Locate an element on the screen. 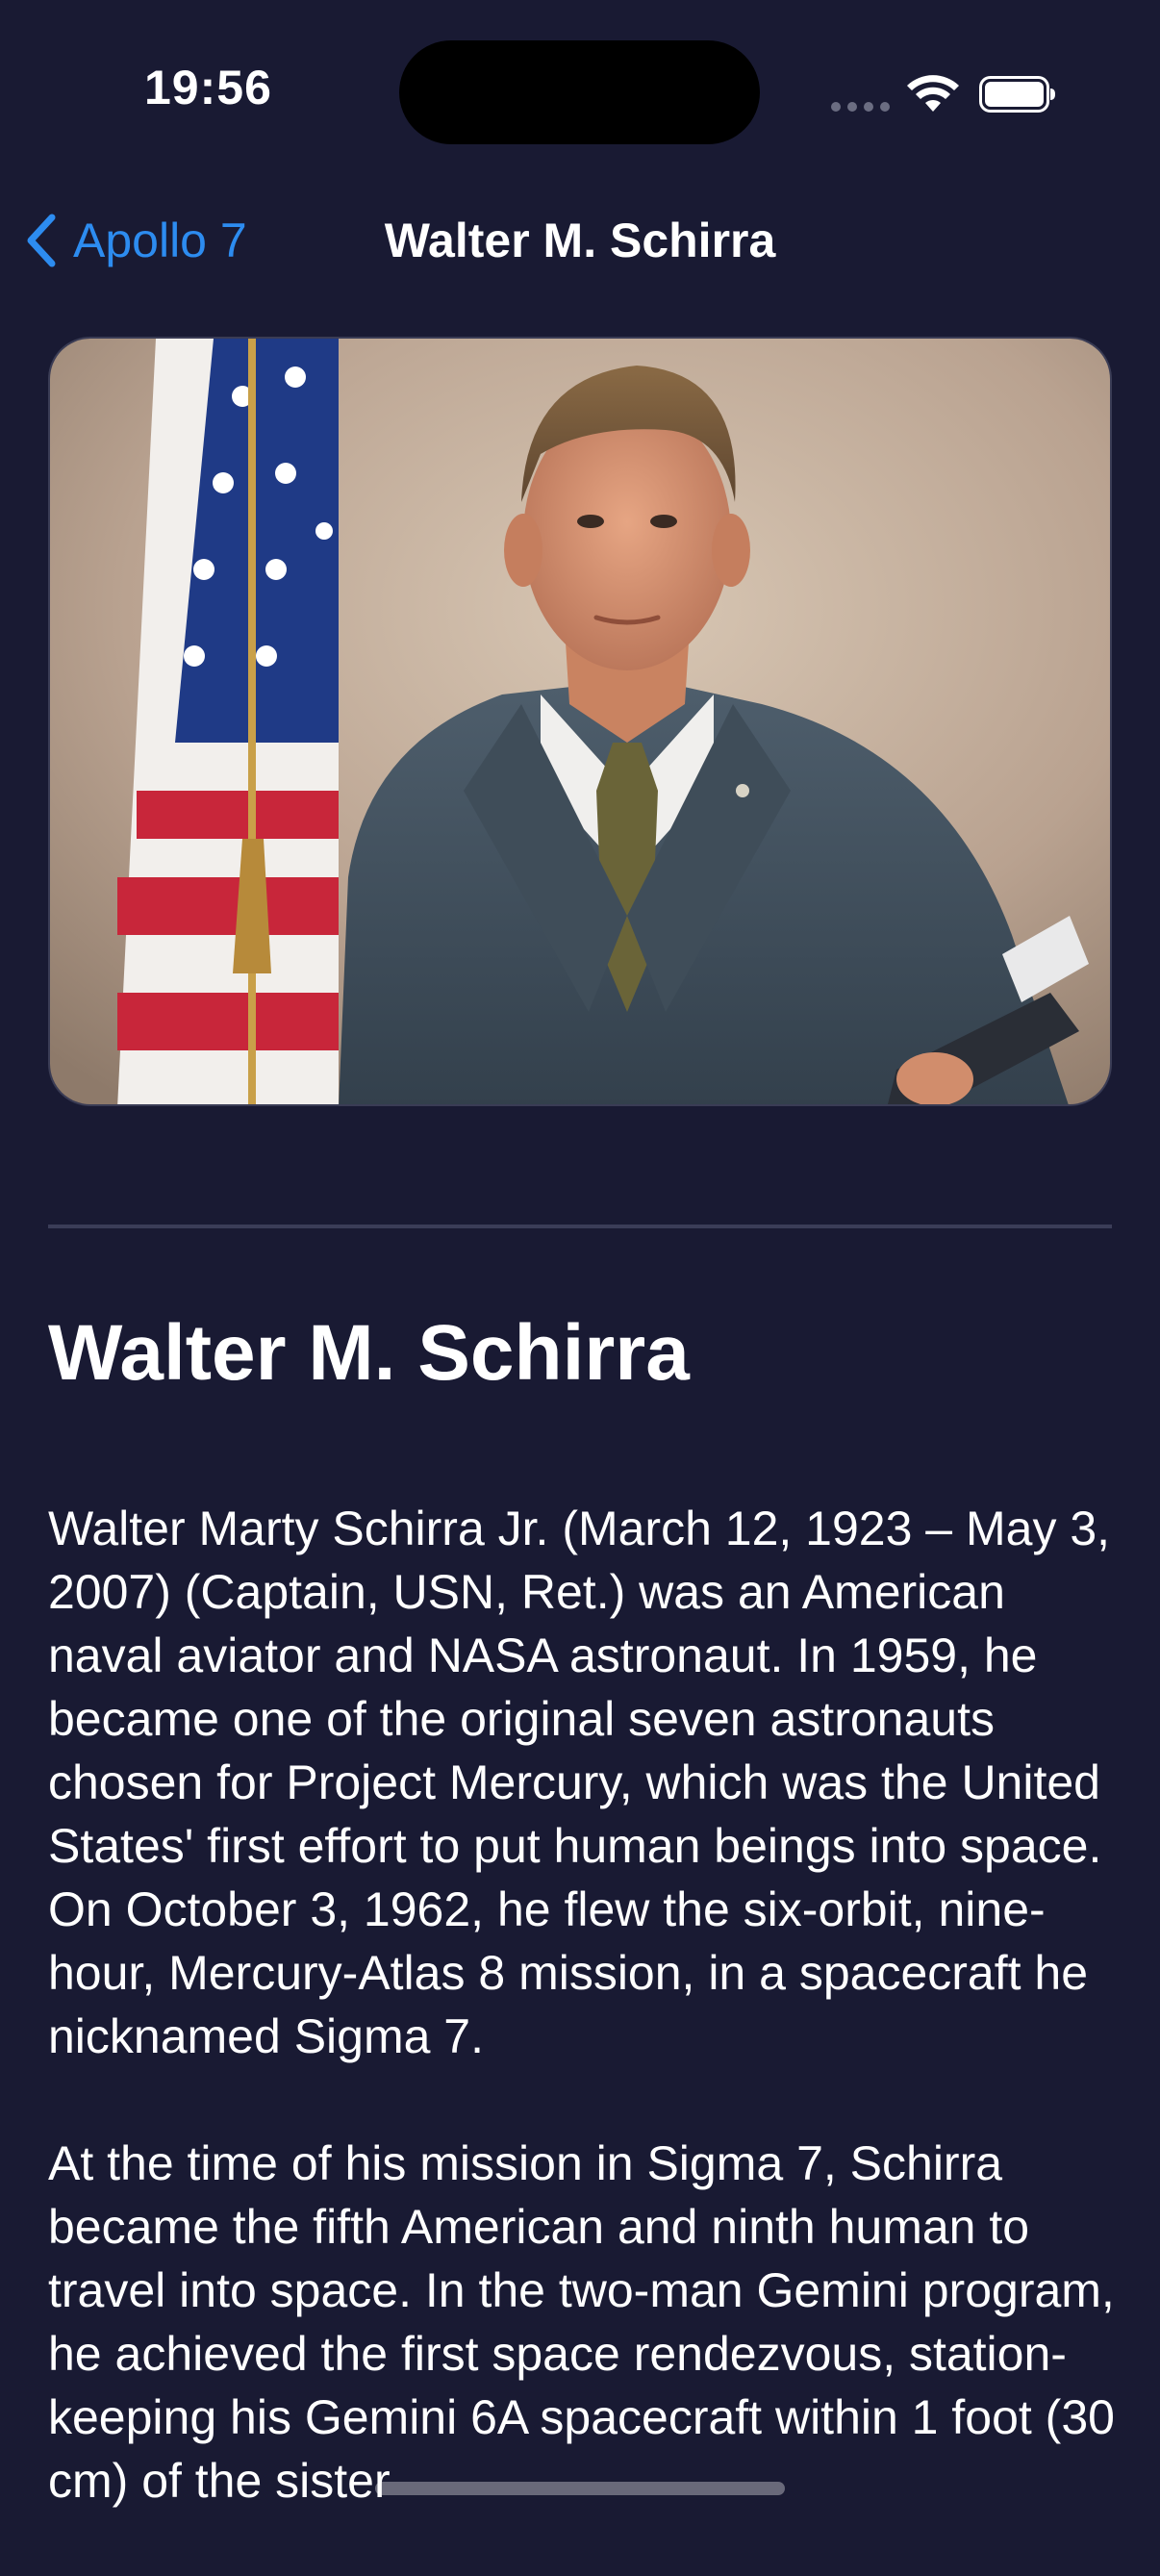  back-button: Apollo 7 is located at coordinates (135, 240).